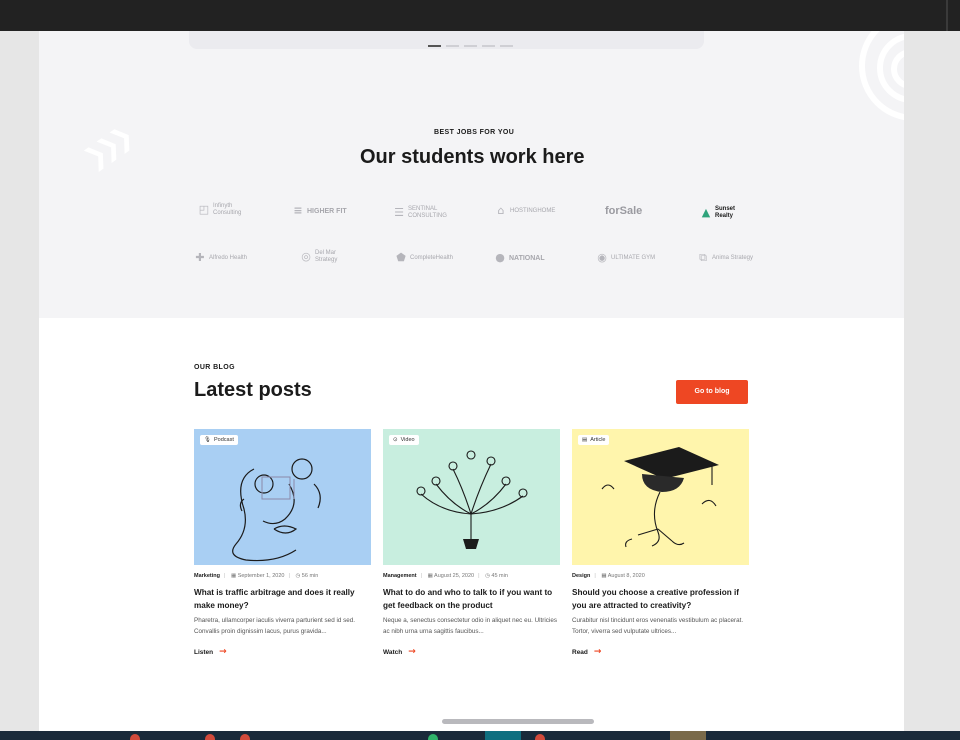  Describe the element at coordinates (703, 257) in the screenshot. I see `squares-icon: ⧉` at that location.